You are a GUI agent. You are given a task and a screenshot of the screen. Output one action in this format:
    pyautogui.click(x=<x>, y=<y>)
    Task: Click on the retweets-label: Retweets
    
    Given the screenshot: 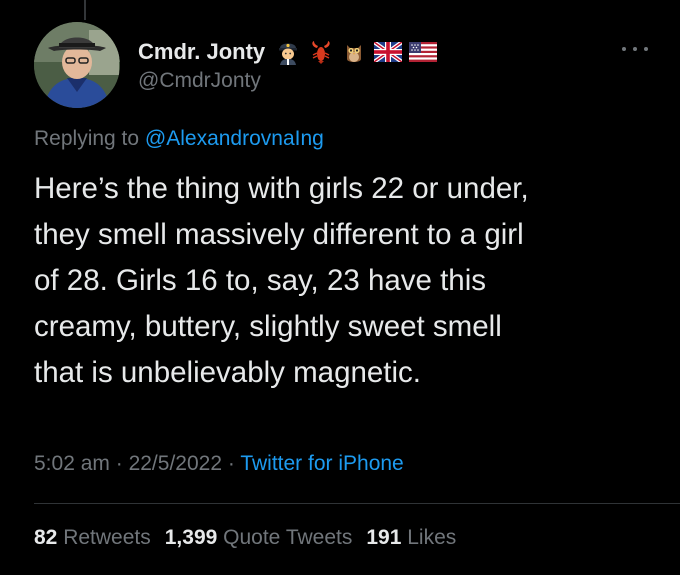 What is the action you would take?
    pyautogui.click(x=107, y=537)
    